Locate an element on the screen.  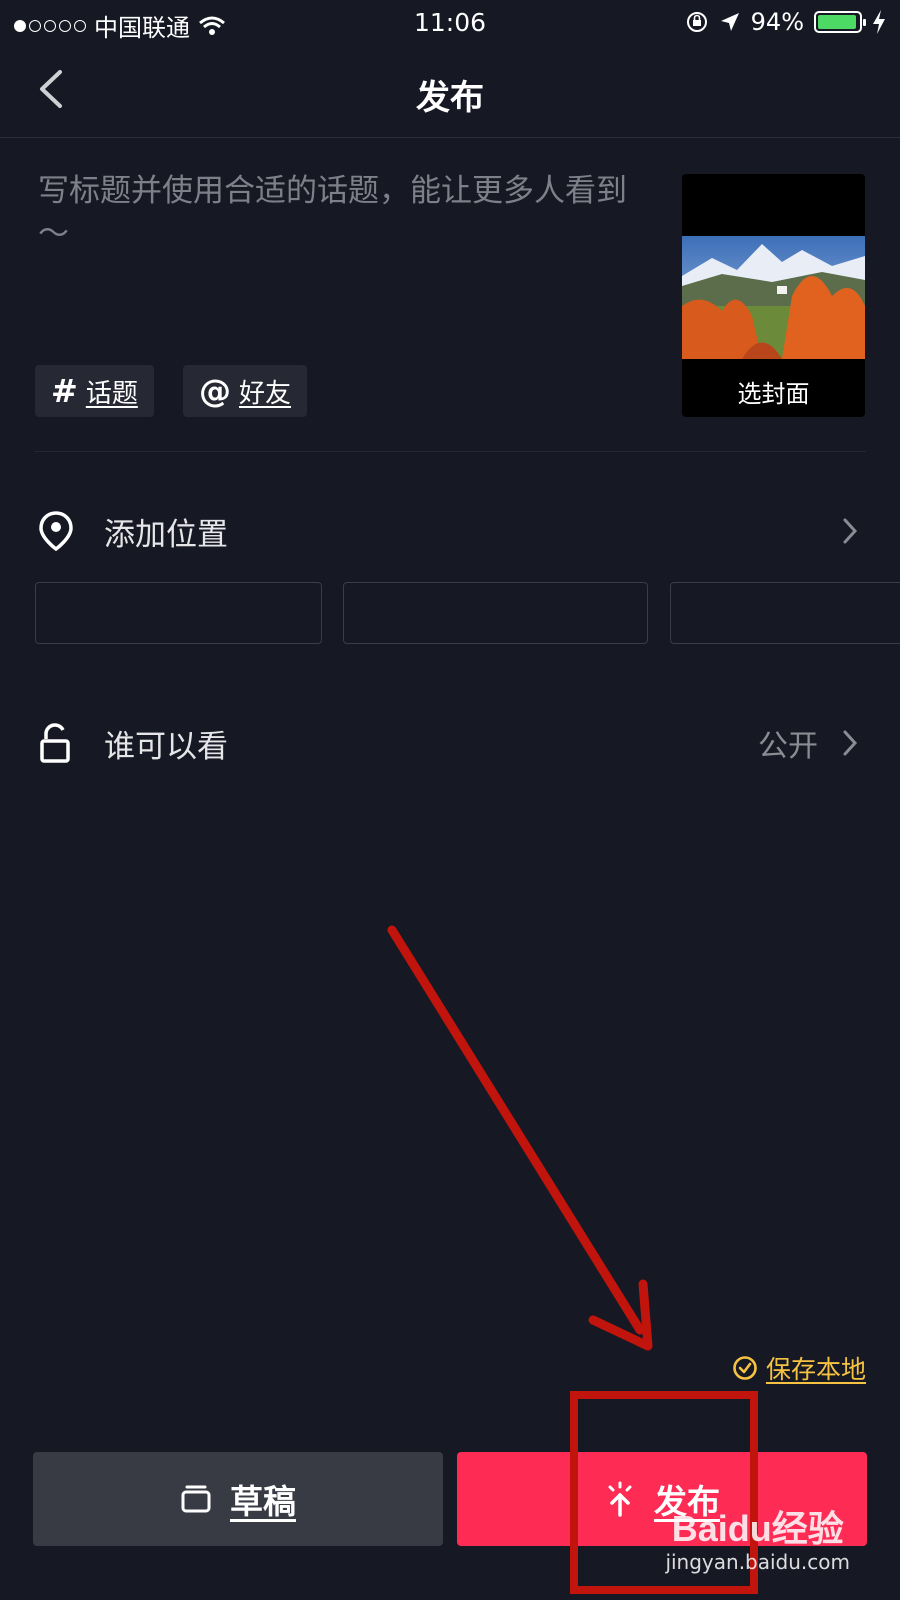
cover-label: 选封面 is located at coordinates (773, 394).